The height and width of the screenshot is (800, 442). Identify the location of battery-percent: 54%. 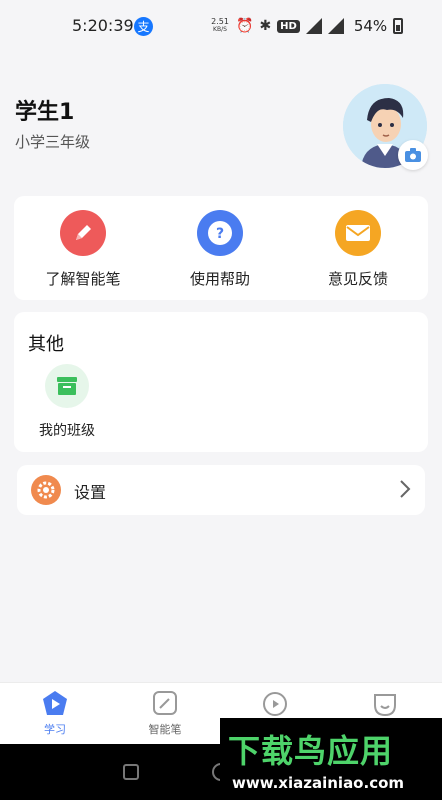
(370, 26).